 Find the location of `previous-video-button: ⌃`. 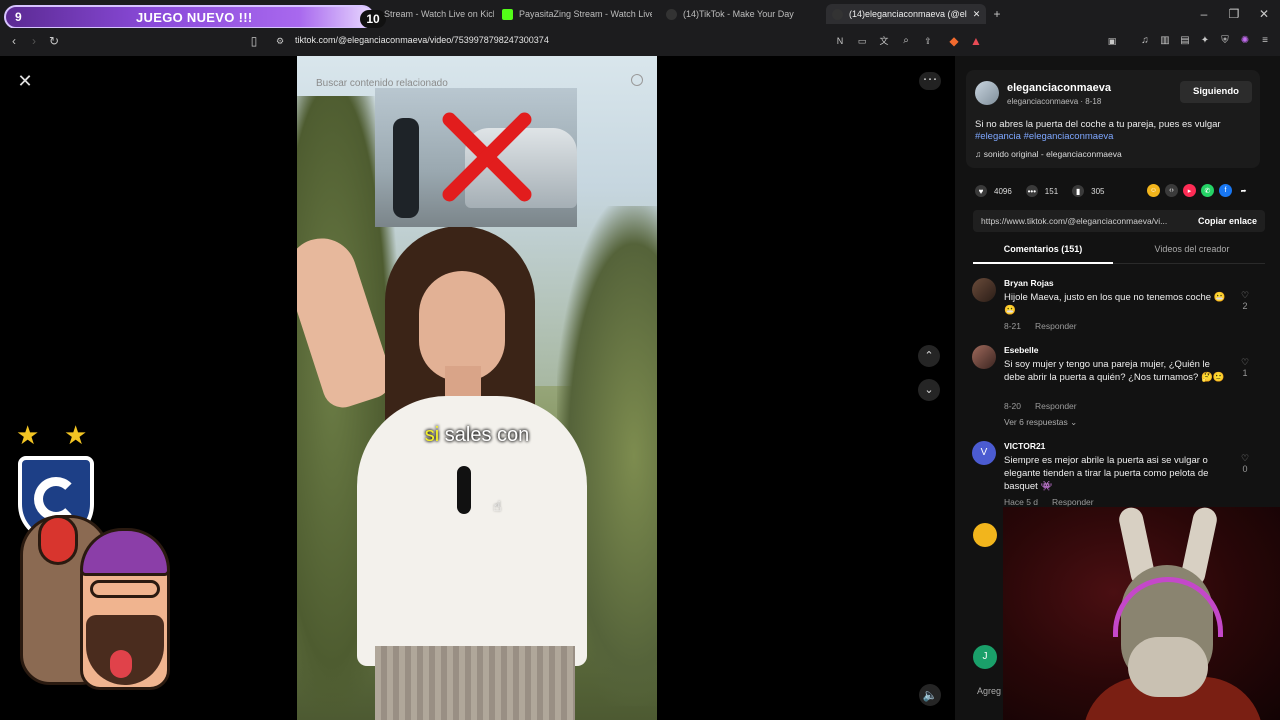

previous-video-button: ⌃ is located at coordinates (929, 356).